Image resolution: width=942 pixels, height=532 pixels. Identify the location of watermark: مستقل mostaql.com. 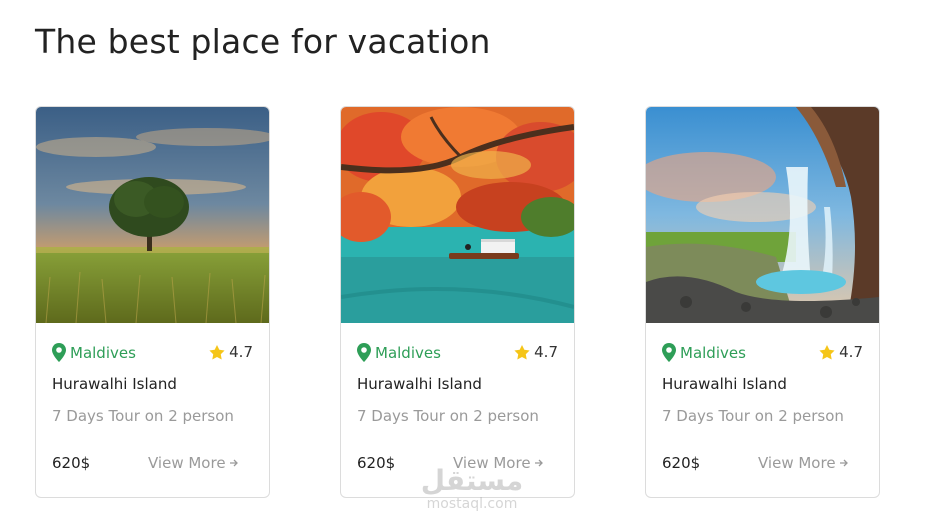
(472, 488).